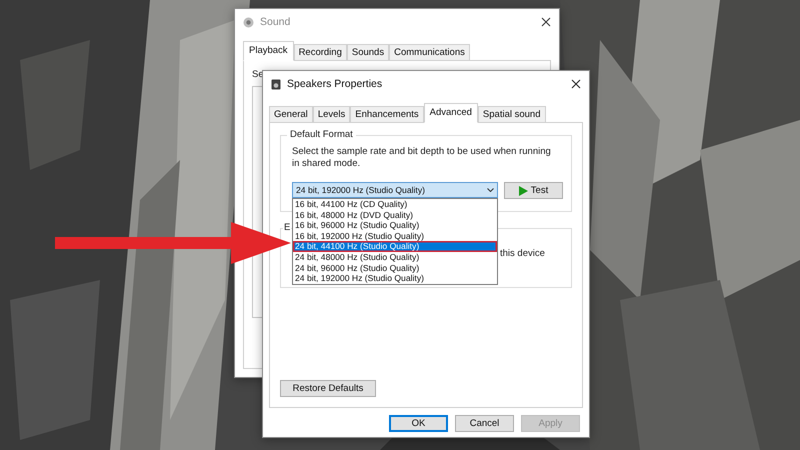 The width and height of the screenshot is (800, 450). Describe the element at coordinates (490, 190) in the screenshot. I see `caret-icon` at that location.